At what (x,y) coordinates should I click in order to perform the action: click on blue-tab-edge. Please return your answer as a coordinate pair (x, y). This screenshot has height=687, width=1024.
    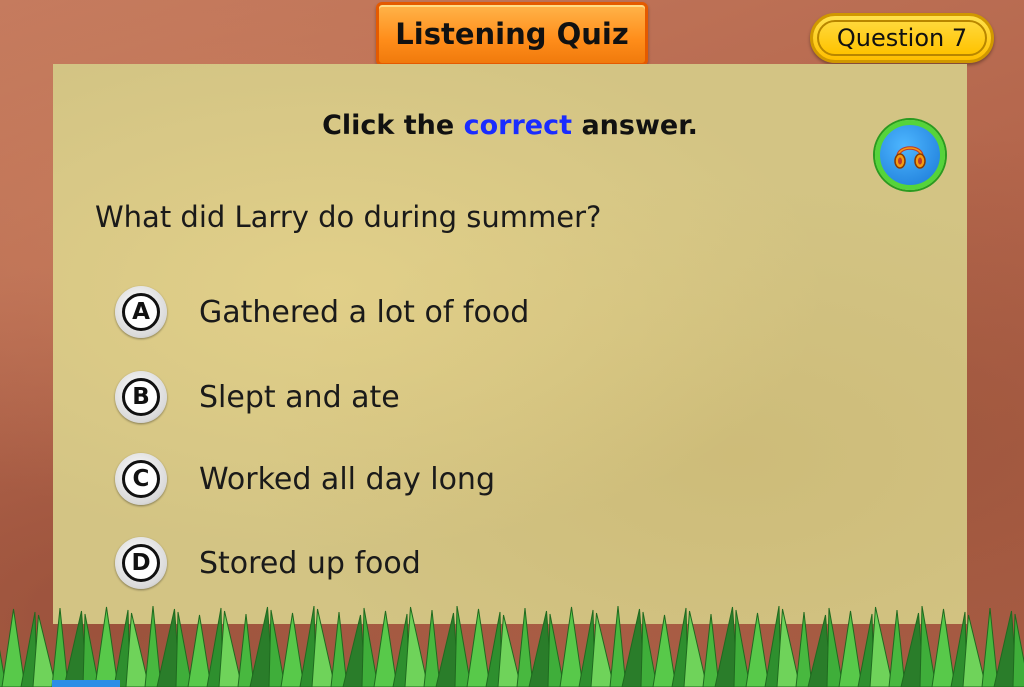
    Looking at the image, I should click on (86, 683).